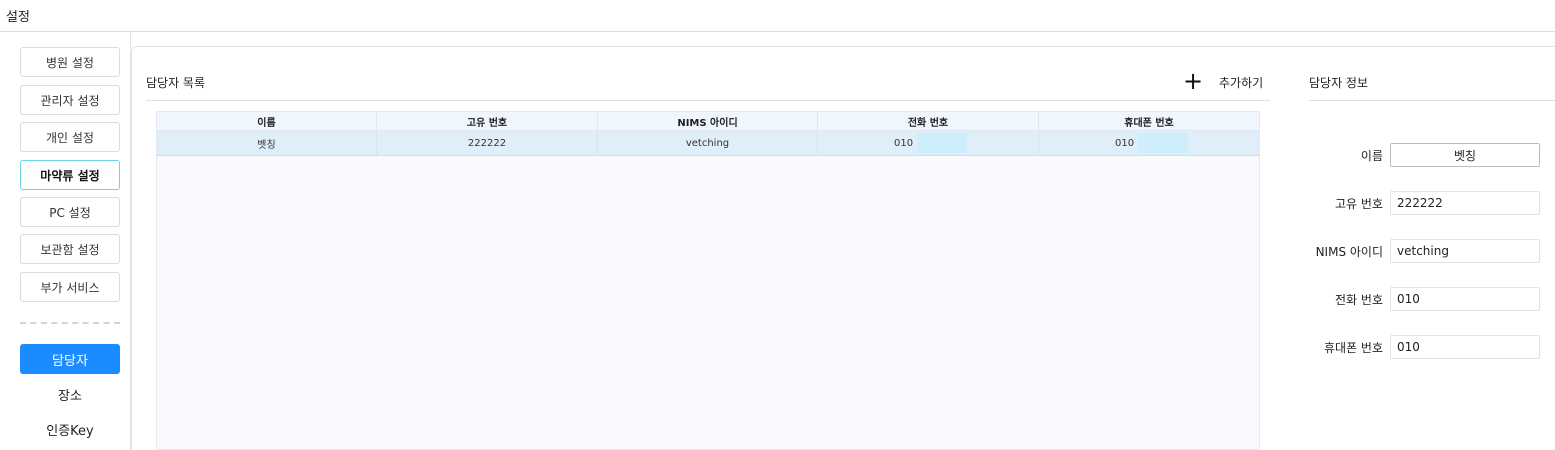 This screenshot has height=450, width=1555. What do you see at coordinates (70, 137) in the screenshot?
I see `sidebar-item-personal-settings: 개인 설정` at bounding box center [70, 137].